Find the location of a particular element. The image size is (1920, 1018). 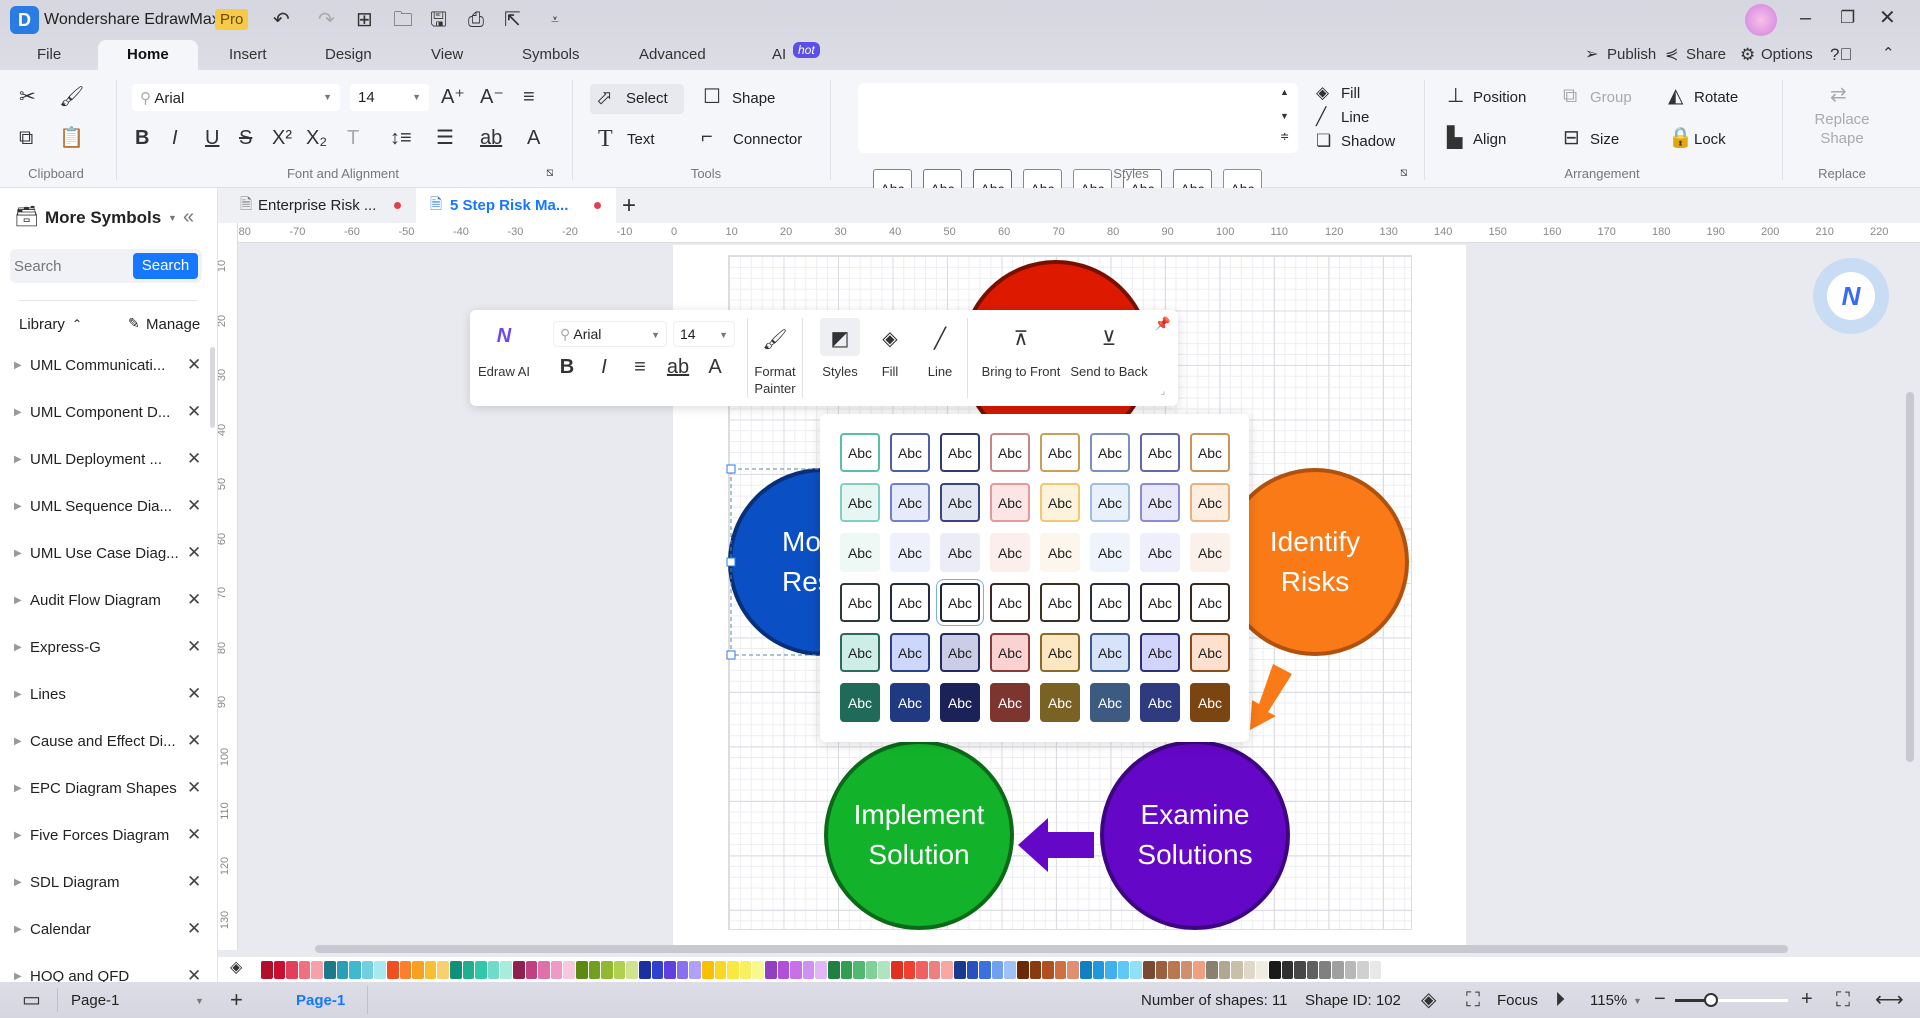

add-page-icon: + is located at coordinates (236, 1000).